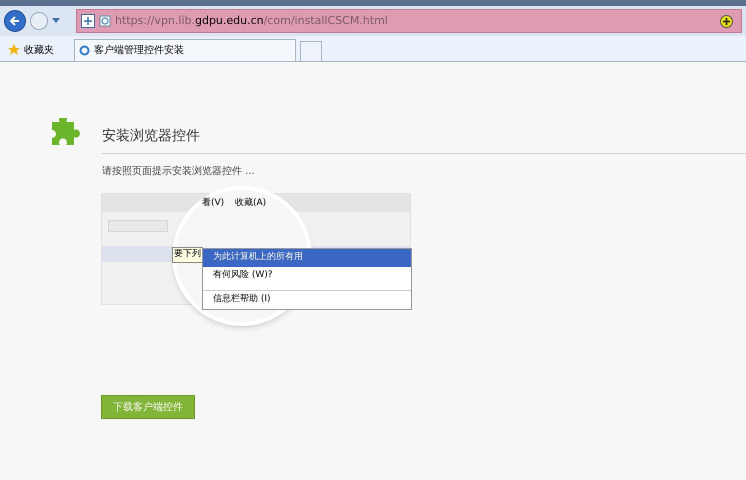 This screenshot has width=746, height=480. What do you see at coordinates (726, 21) in the screenshot?
I see `plus-circle-icon` at bounding box center [726, 21].